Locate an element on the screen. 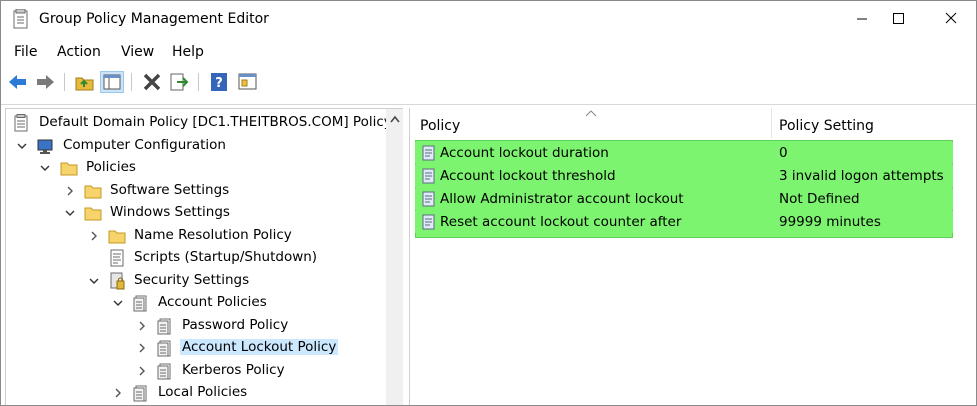 The height and width of the screenshot is (406, 977). maximize-icon is located at coordinates (898, 18).